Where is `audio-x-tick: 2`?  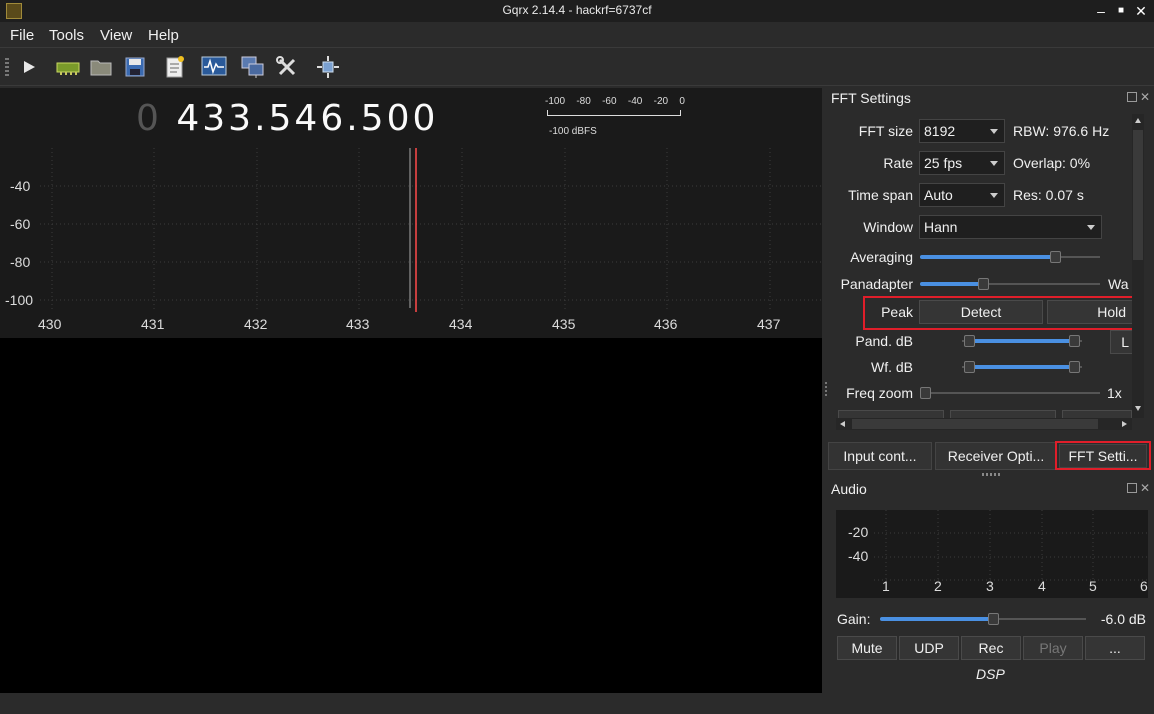 audio-x-tick: 2 is located at coordinates (938, 586).